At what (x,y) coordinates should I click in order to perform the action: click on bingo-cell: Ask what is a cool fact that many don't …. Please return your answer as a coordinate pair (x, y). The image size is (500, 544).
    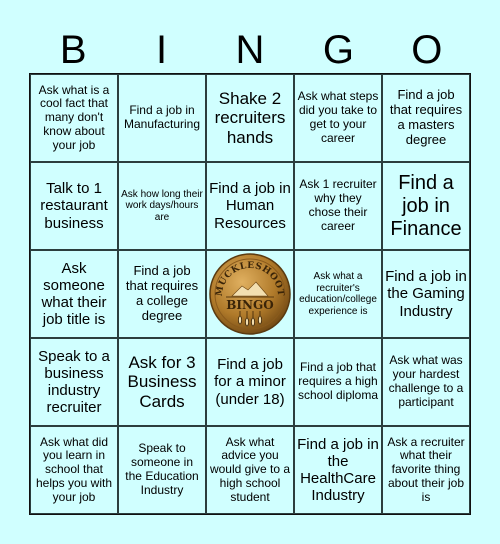
    Looking at the image, I should click on (74, 118).